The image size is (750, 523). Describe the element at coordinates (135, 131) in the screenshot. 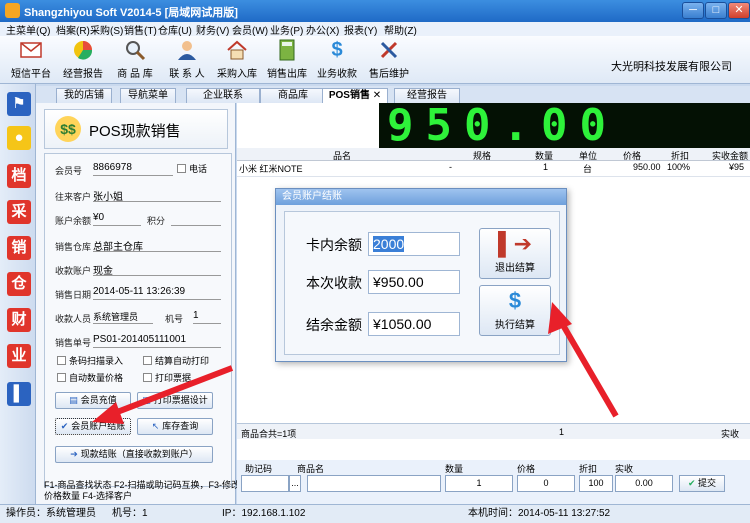

I see `pos-title: POS现款销售` at that location.